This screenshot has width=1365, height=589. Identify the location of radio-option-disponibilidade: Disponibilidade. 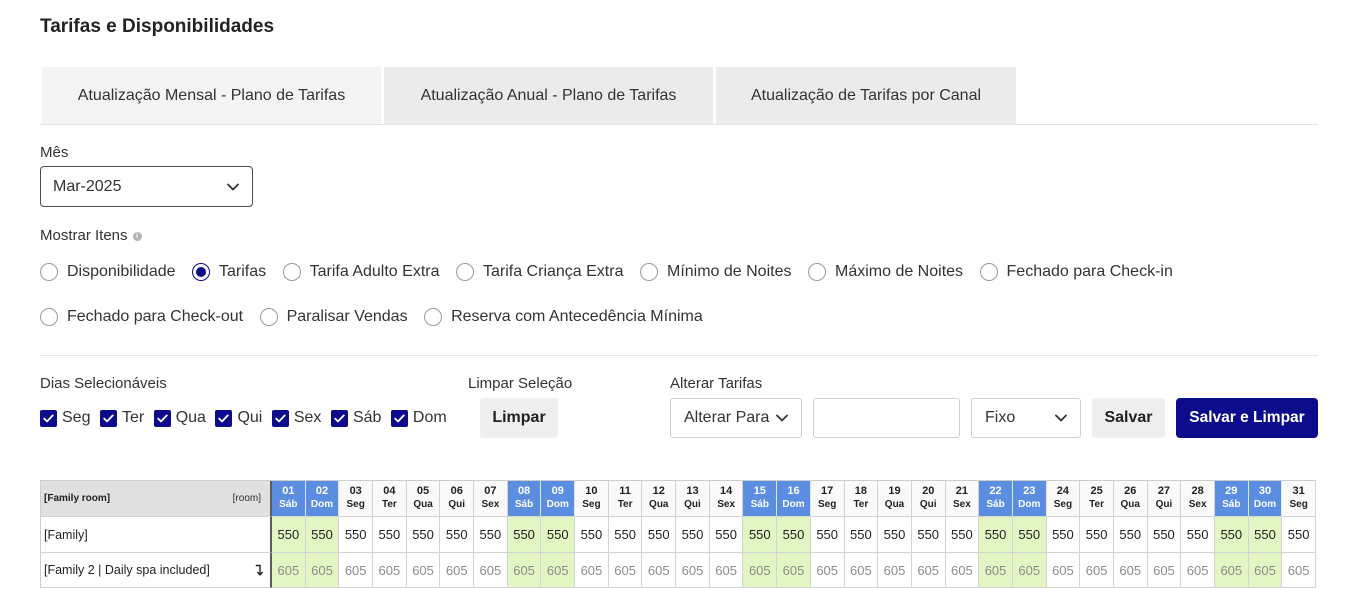
(108, 272).